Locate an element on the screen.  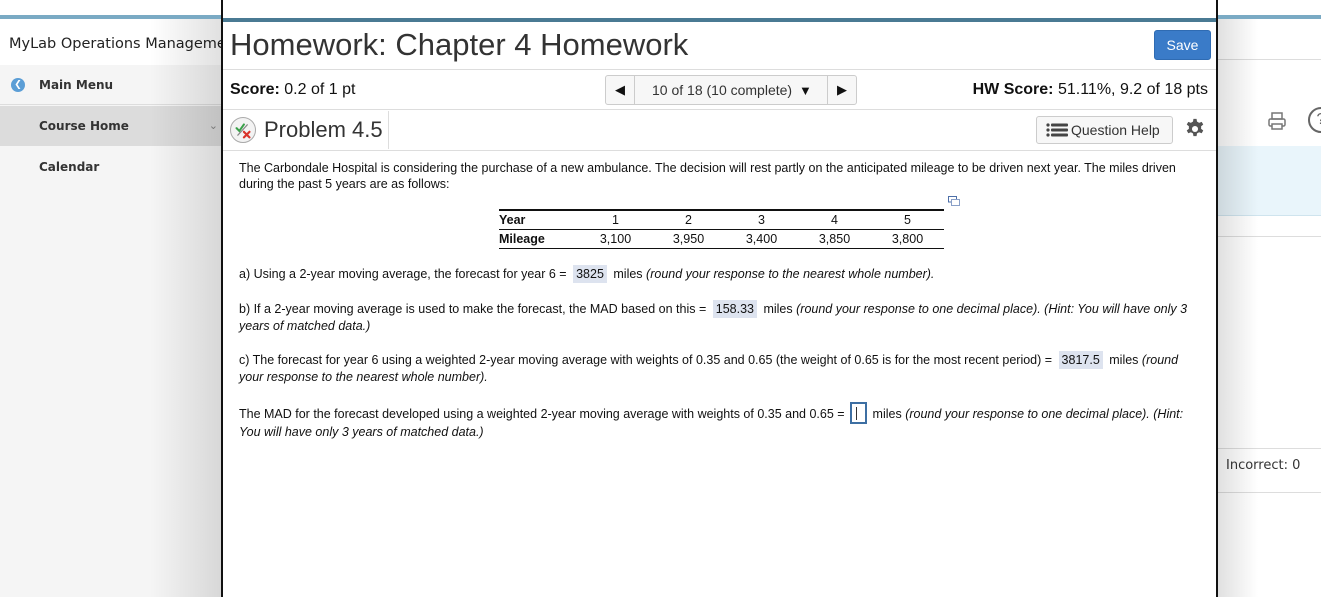
part-b-answer-field: 158.33 is located at coordinates (734, 309).